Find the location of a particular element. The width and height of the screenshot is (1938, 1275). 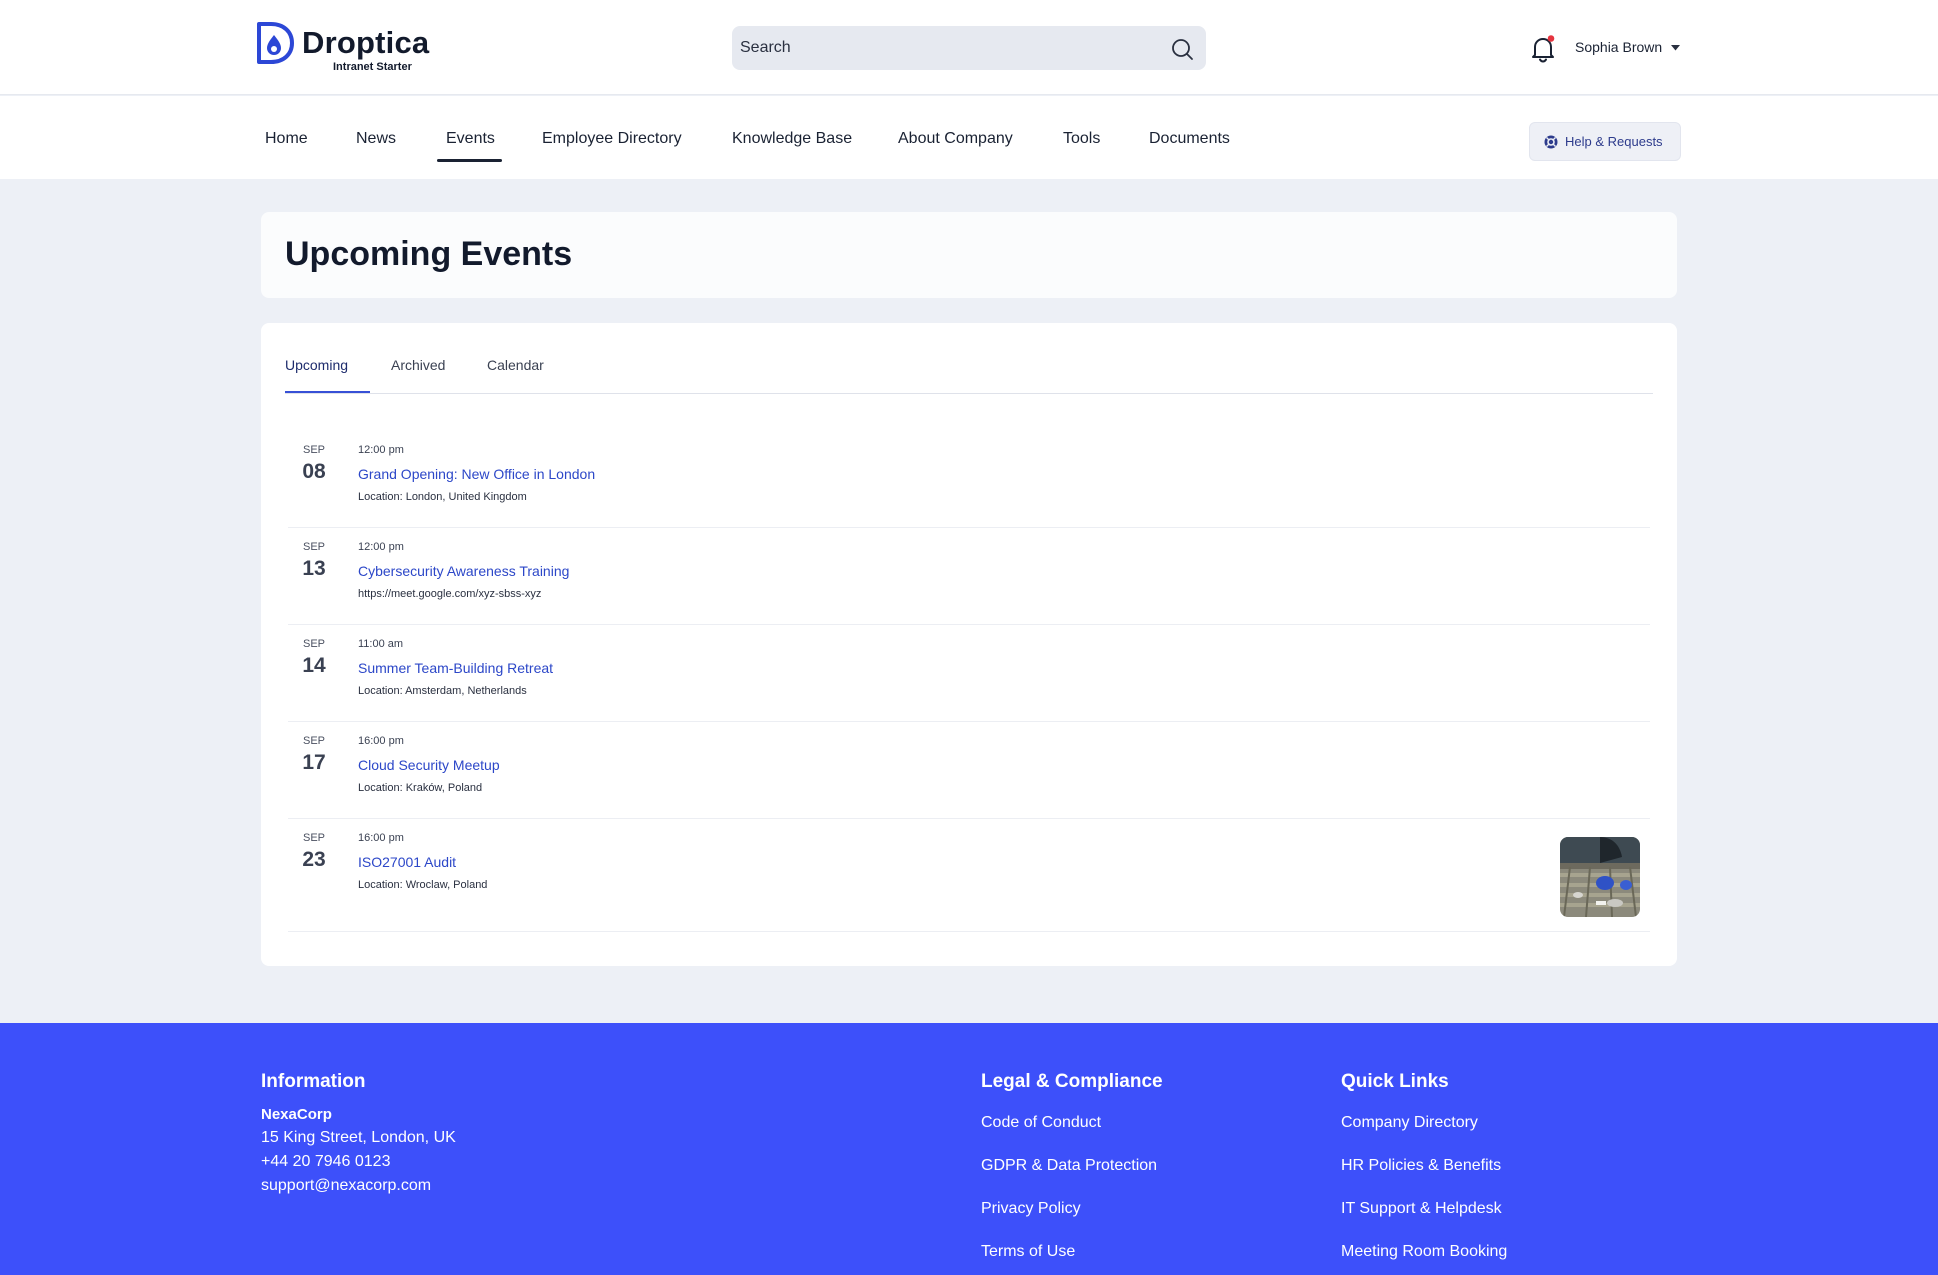

event-time: 11:00 am is located at coordinates (381, 644).